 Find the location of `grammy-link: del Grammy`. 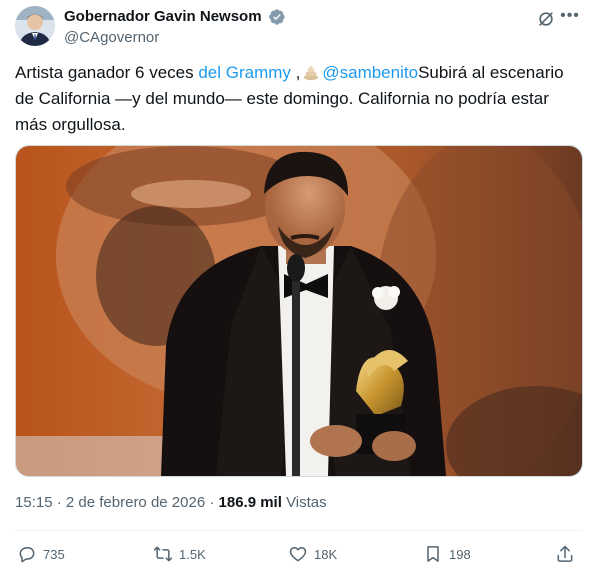

grammy-link: del Grammy is located at coordinates (244, 72).